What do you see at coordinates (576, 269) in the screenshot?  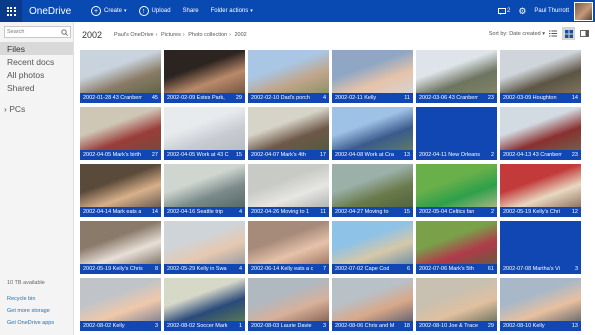 I see `item-count: 3` at bounding box center [576, 269].